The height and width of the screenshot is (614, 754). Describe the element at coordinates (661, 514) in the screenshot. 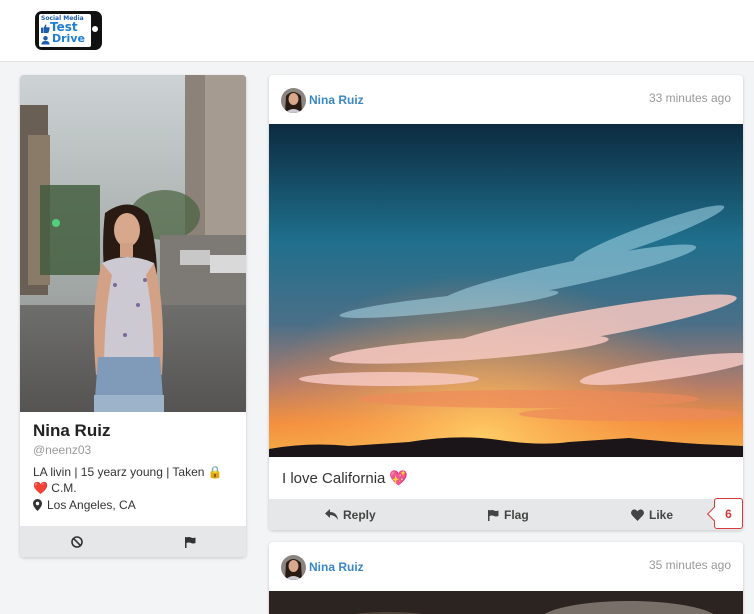

I see `like-label: Like` at that location.